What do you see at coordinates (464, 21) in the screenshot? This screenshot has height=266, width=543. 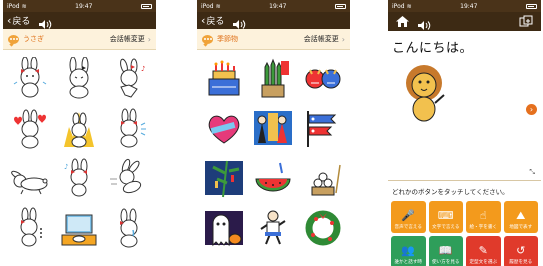 I see `nav-bar` at bounding box center [464, 21].